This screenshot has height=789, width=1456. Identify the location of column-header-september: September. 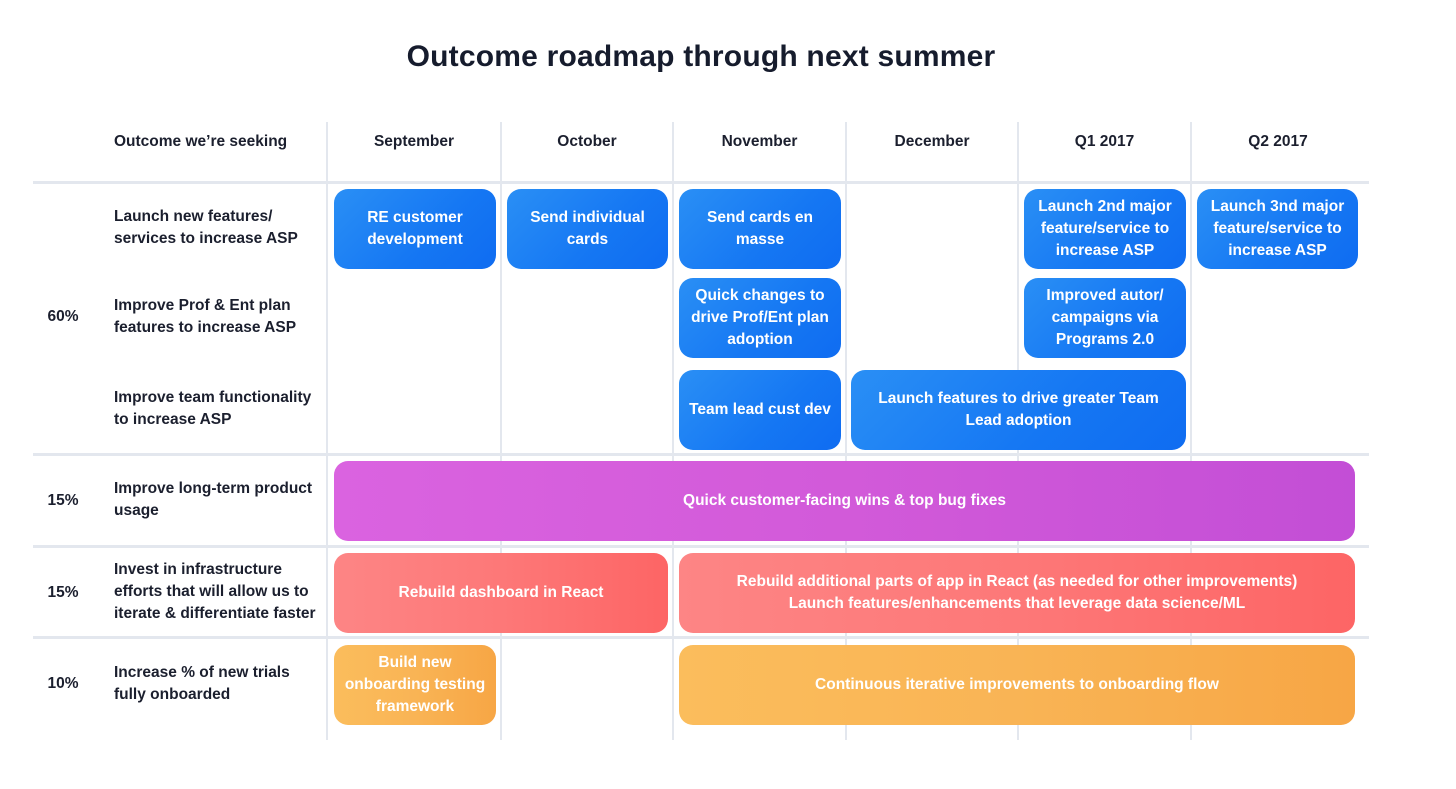
(414, 141).